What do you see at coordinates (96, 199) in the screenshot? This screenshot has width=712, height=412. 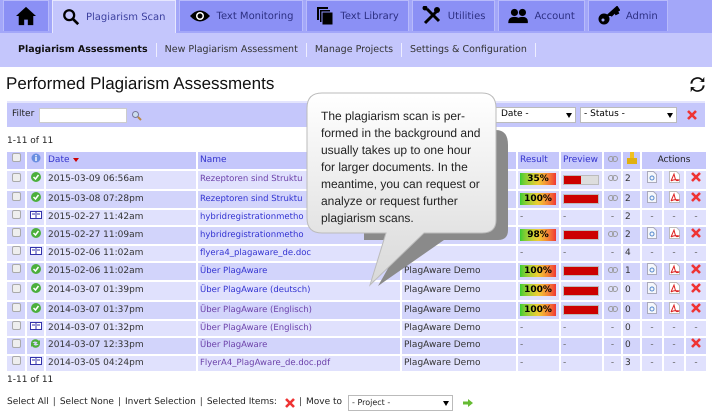 I see `date-text: 2015-03-08 07:28pm` at bounding box center [96, 199].